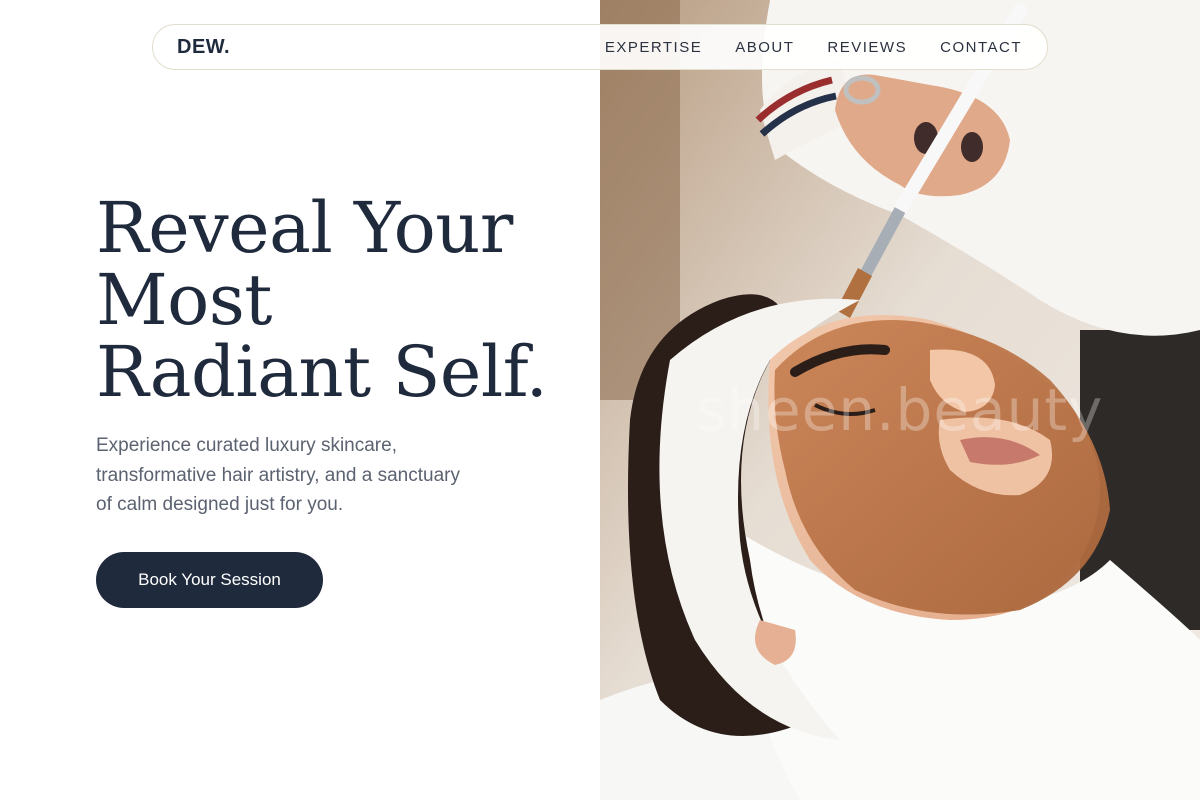 This screenshot has height=800, width=1200. I want to click on nav-link-expertise: EXPERTISE, so click(653, 47).